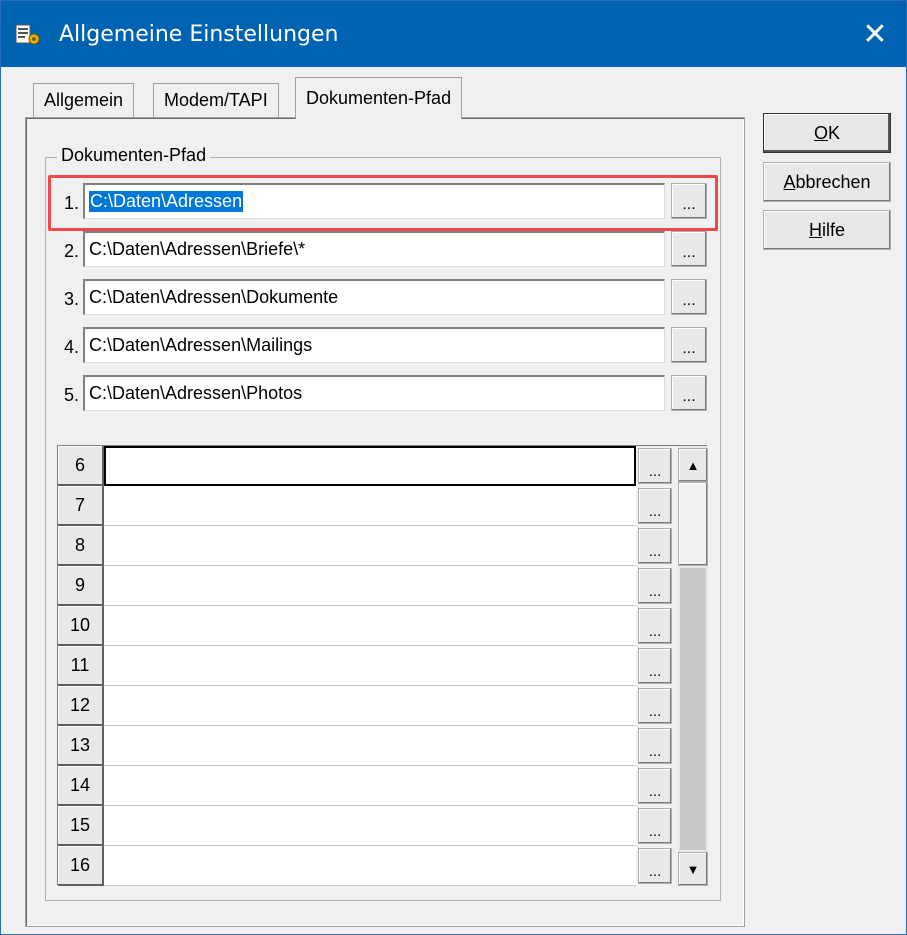 This screenshot has height=935, width=907. I want to click on path-input-3: C:\Daten\Adressen\Dokumente, so click(374, 297).